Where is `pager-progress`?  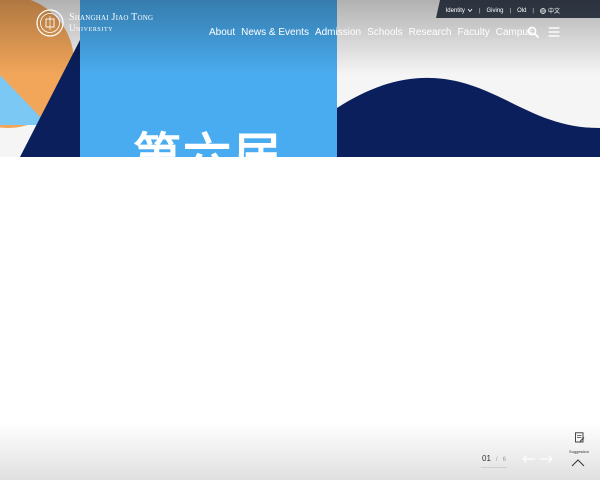
pager-progress is located at coordinates (494, 467).